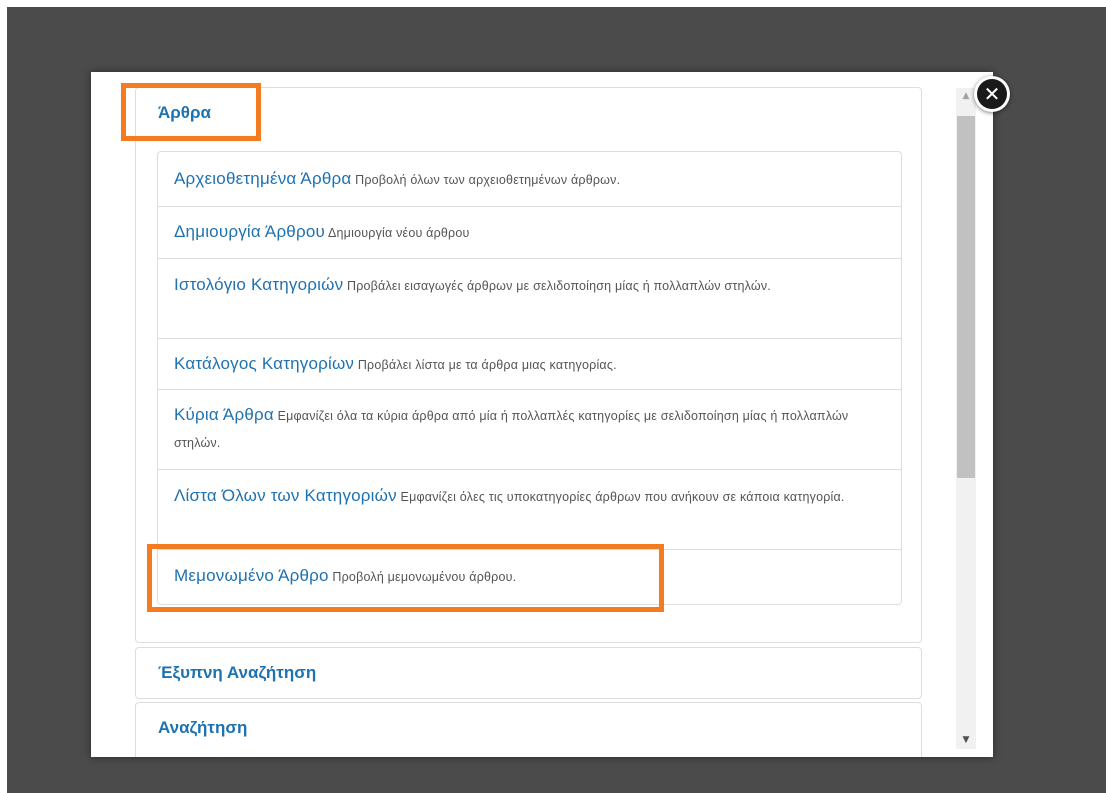  What do you see at coordinates (528, 729) in the screenshot?
I see `group-panel-search: Αναζήτηση` at bounding box center [528, 729].